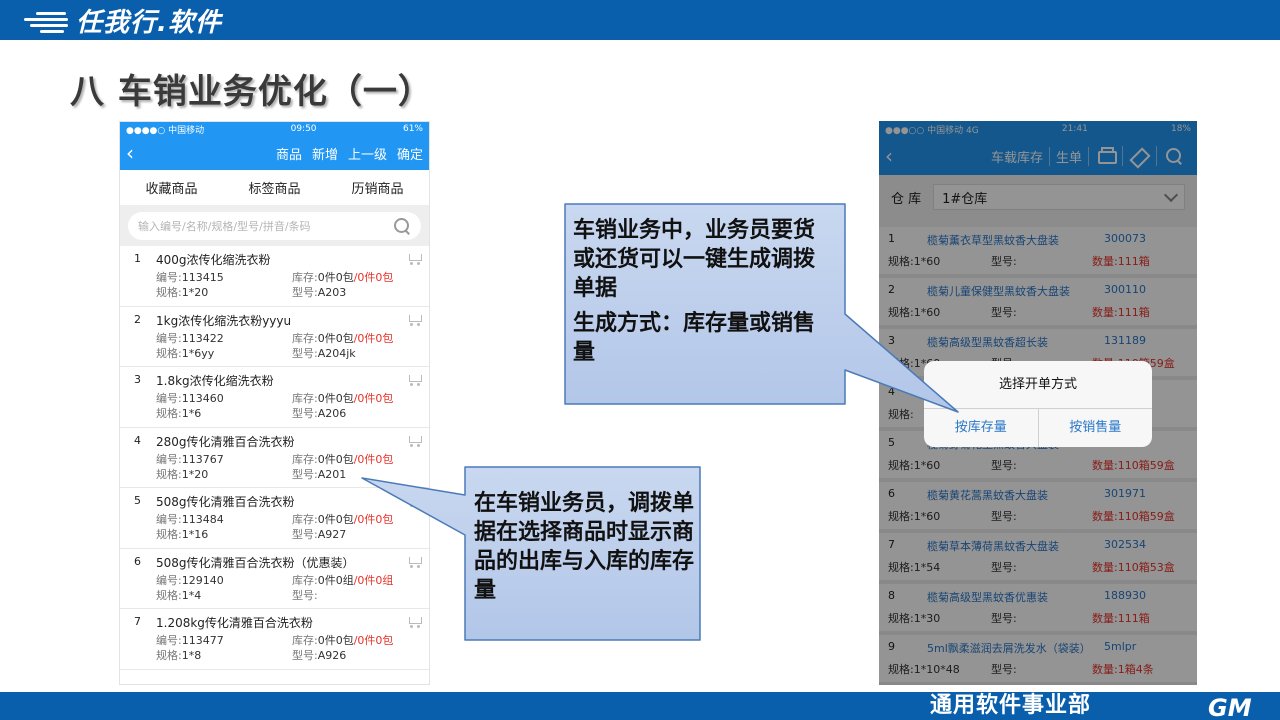 This screenshot has width=1280, height=720. Describe the element at coordinates (42, 20) in the screenshot. I see `brand-logo-icon` at that location.